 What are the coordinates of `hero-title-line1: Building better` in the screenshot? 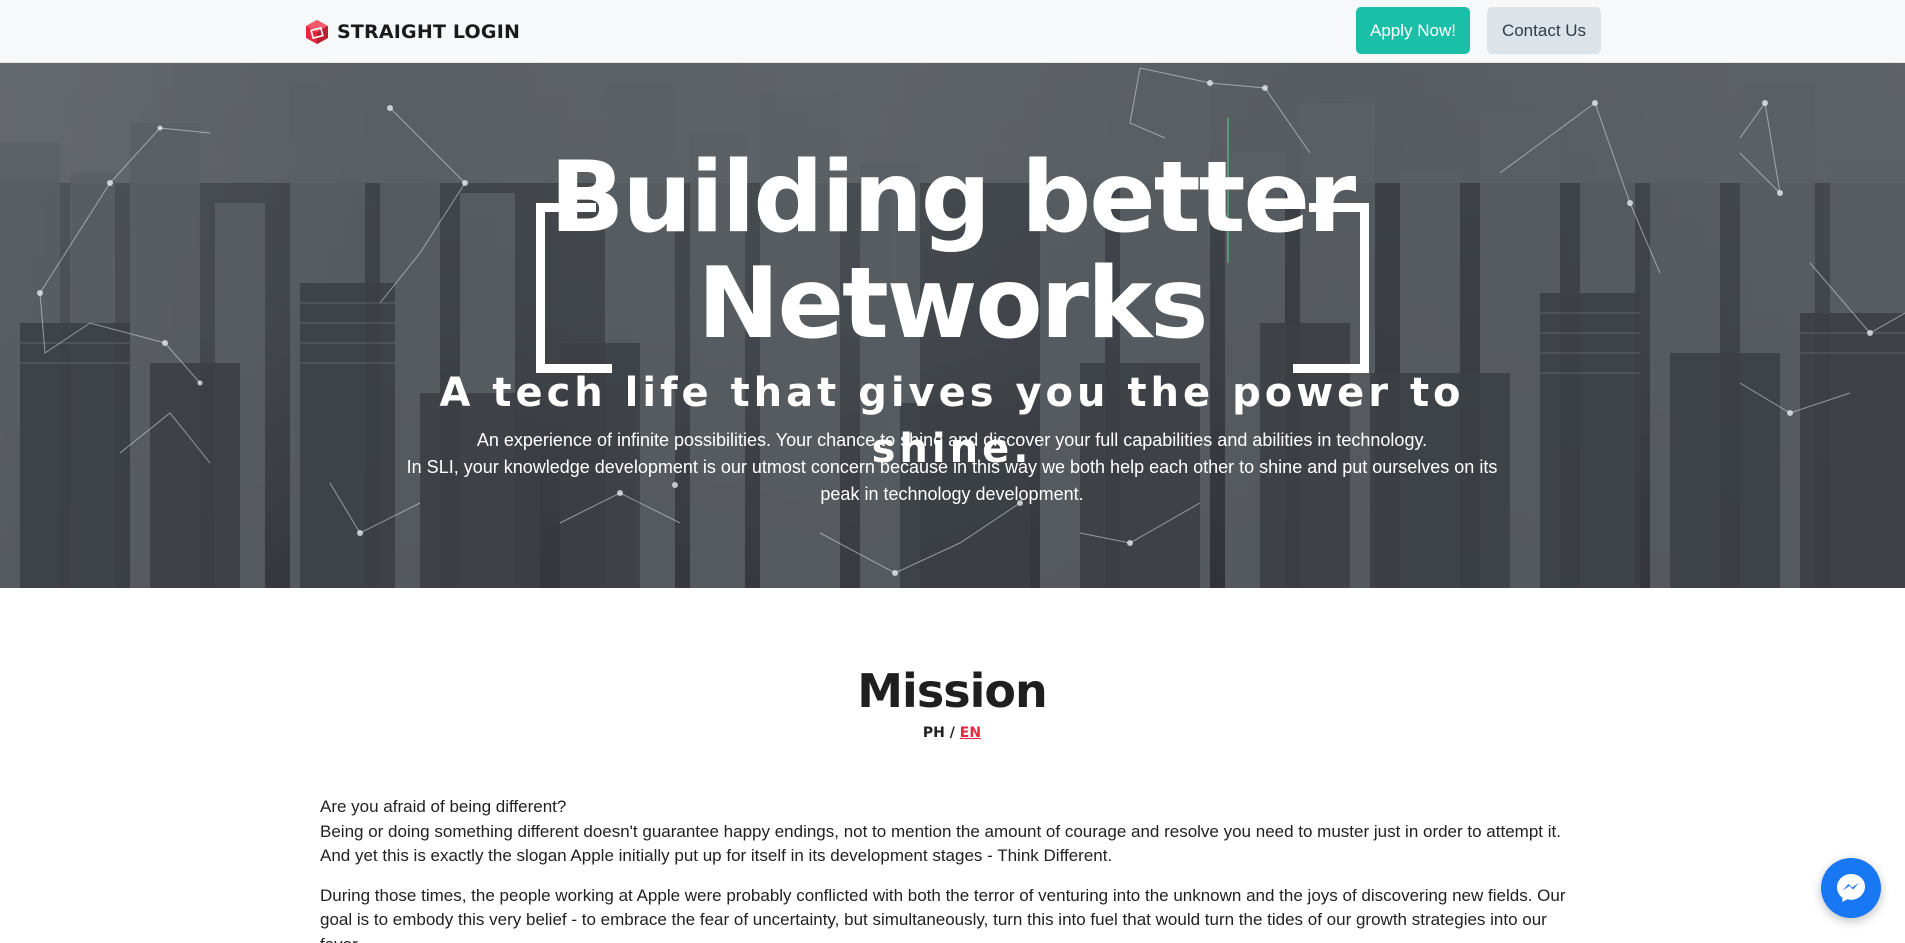 It's located at (953, 198).